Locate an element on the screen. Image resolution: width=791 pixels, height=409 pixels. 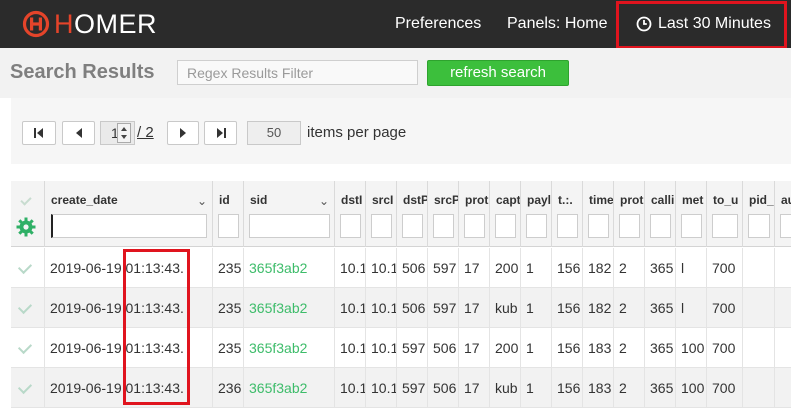
first-page-icon is located at coordinates (38, 133).